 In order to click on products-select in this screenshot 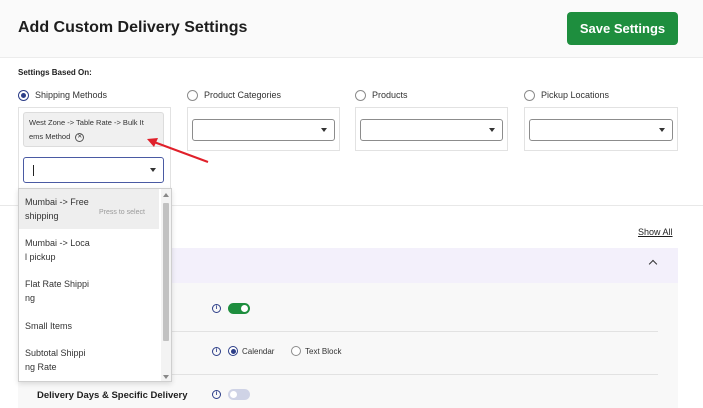, I will do `click(431, 130)`.